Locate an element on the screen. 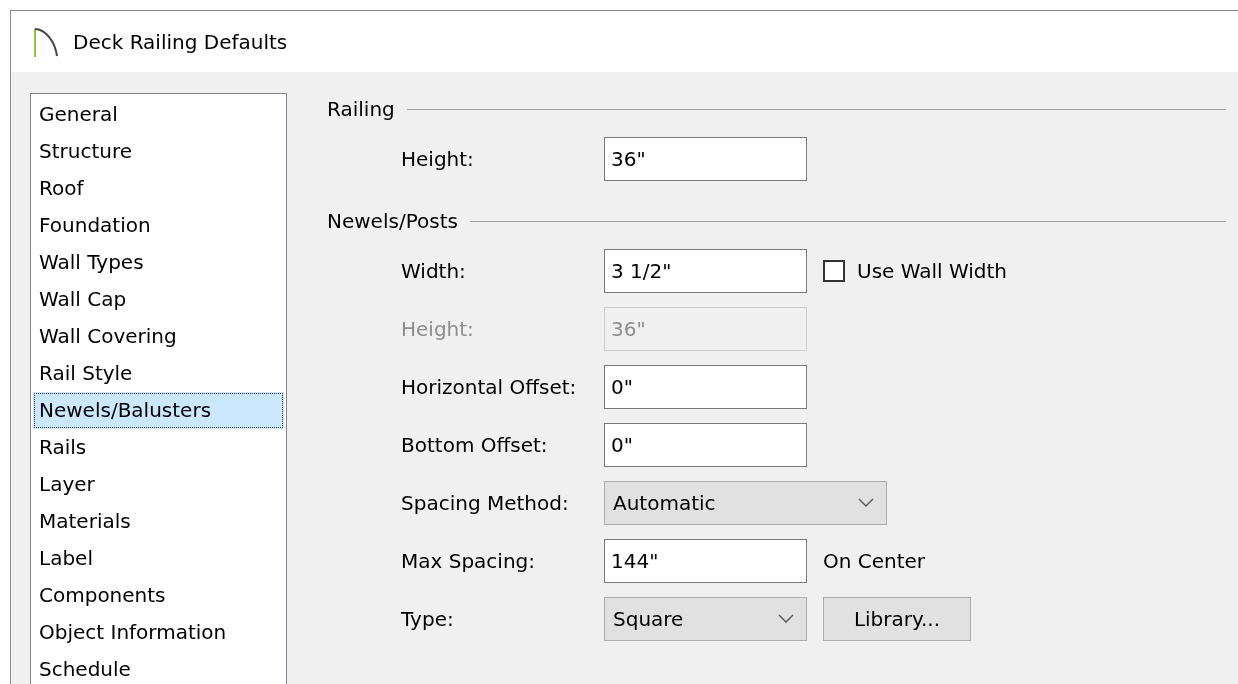  category-item: Components is located at coordinates (158, 595).